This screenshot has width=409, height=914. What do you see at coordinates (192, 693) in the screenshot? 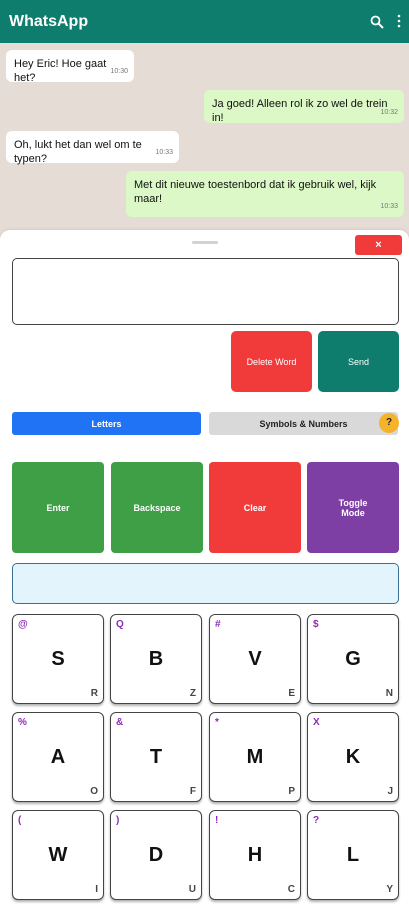
I see `key-alt-letter: Z` at bounding box center [192, 693].